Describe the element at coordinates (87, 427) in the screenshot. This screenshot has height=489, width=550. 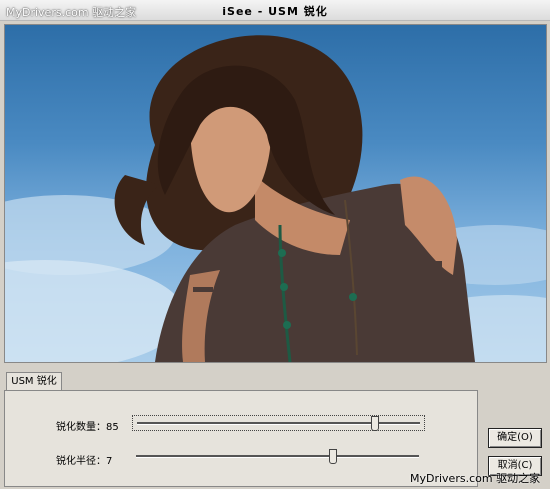
I see `sharpen-amount-label: 锐化数量：85` at that location.